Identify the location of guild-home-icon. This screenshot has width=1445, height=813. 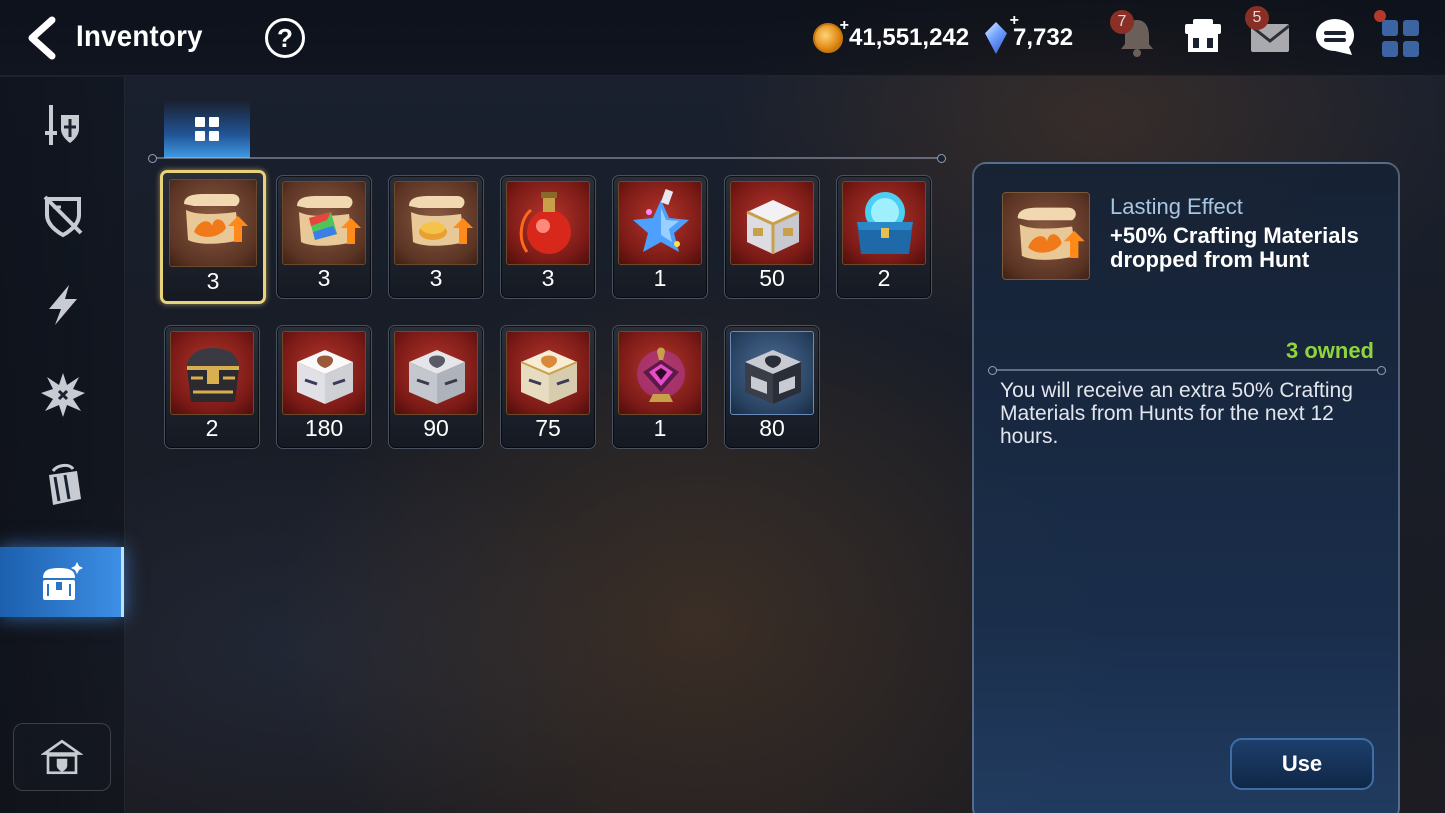
(62, 757).